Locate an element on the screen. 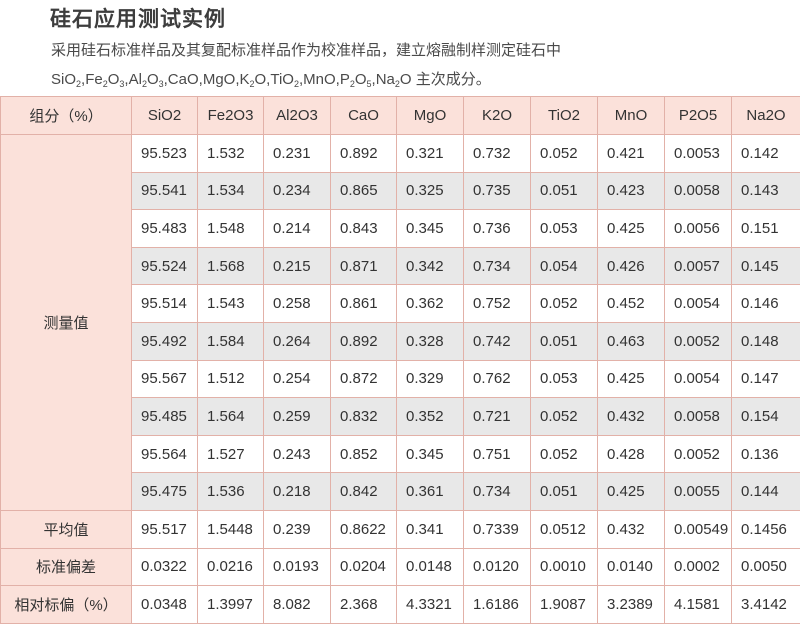 The width and height of the screenshot is (800, 625). column-header: MnO is located at coordinates (631, 115).